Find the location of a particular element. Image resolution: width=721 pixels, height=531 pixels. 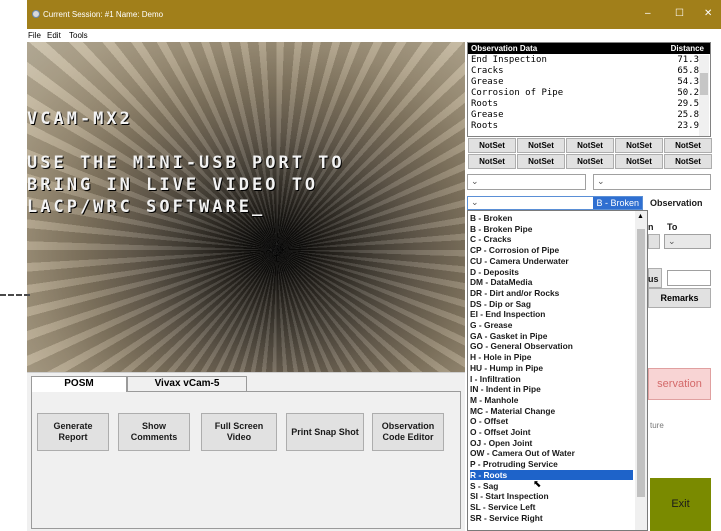

scroll-up-icon: ▲ is located at coordinates (640, 216).